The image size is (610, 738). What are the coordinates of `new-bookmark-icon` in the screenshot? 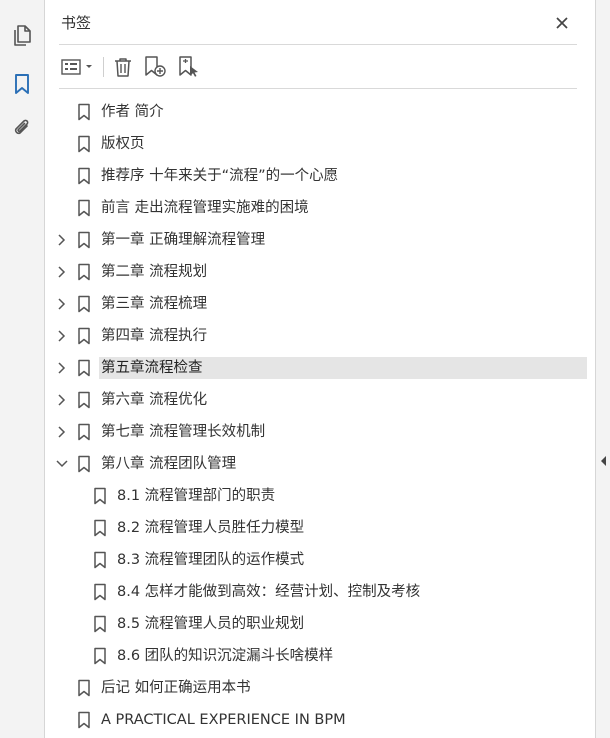 It's located at (155, 66).